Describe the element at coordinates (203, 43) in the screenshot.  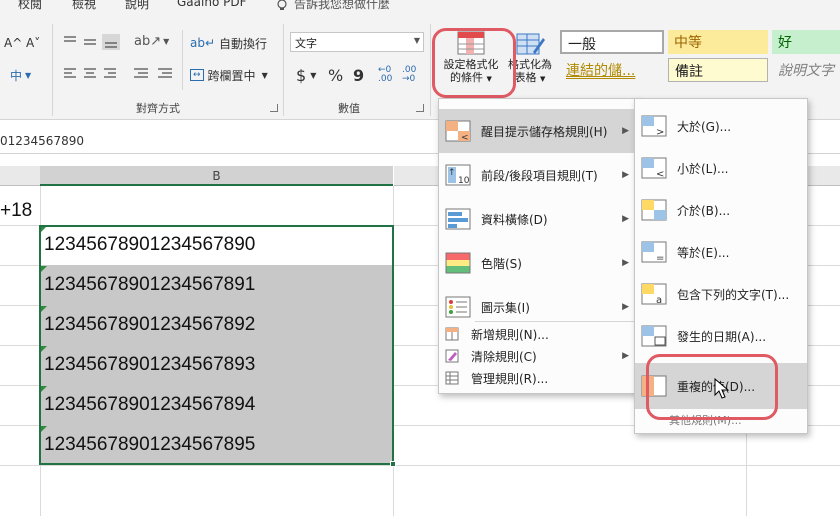
I see `wrap-text-icon: ab↵` at that location.